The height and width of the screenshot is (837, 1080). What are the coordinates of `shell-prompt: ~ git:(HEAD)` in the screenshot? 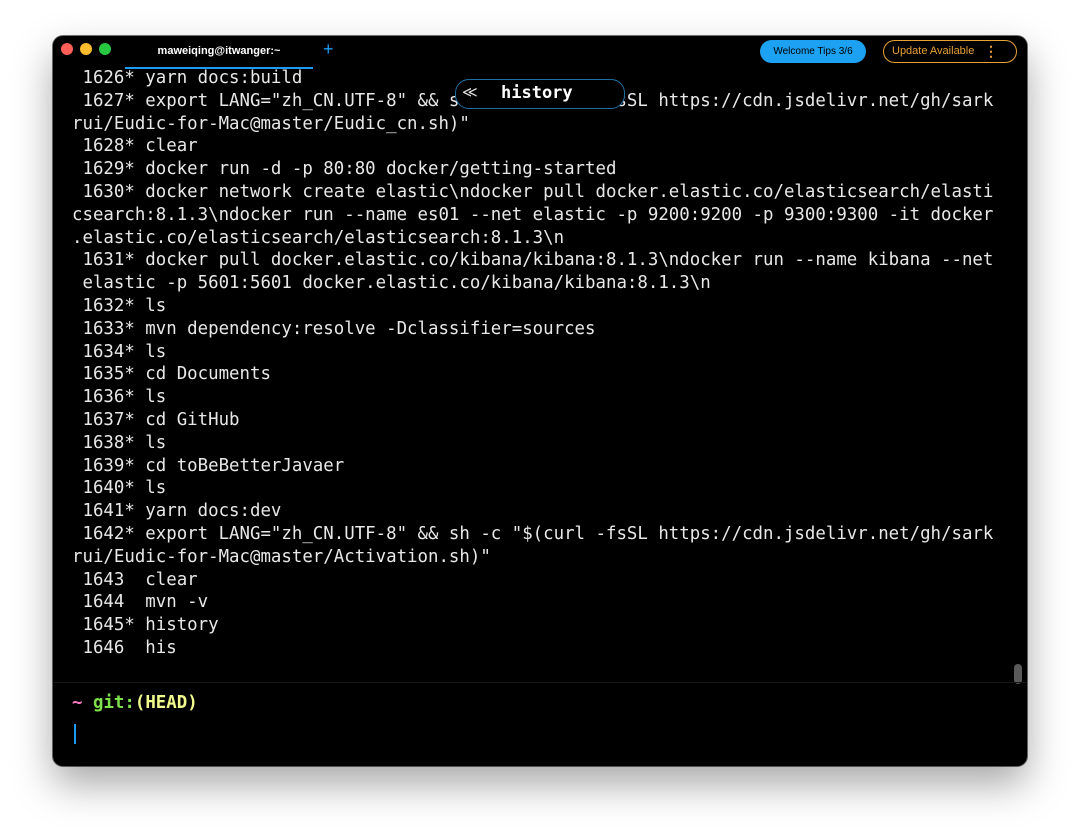 It's located at (135, 703).